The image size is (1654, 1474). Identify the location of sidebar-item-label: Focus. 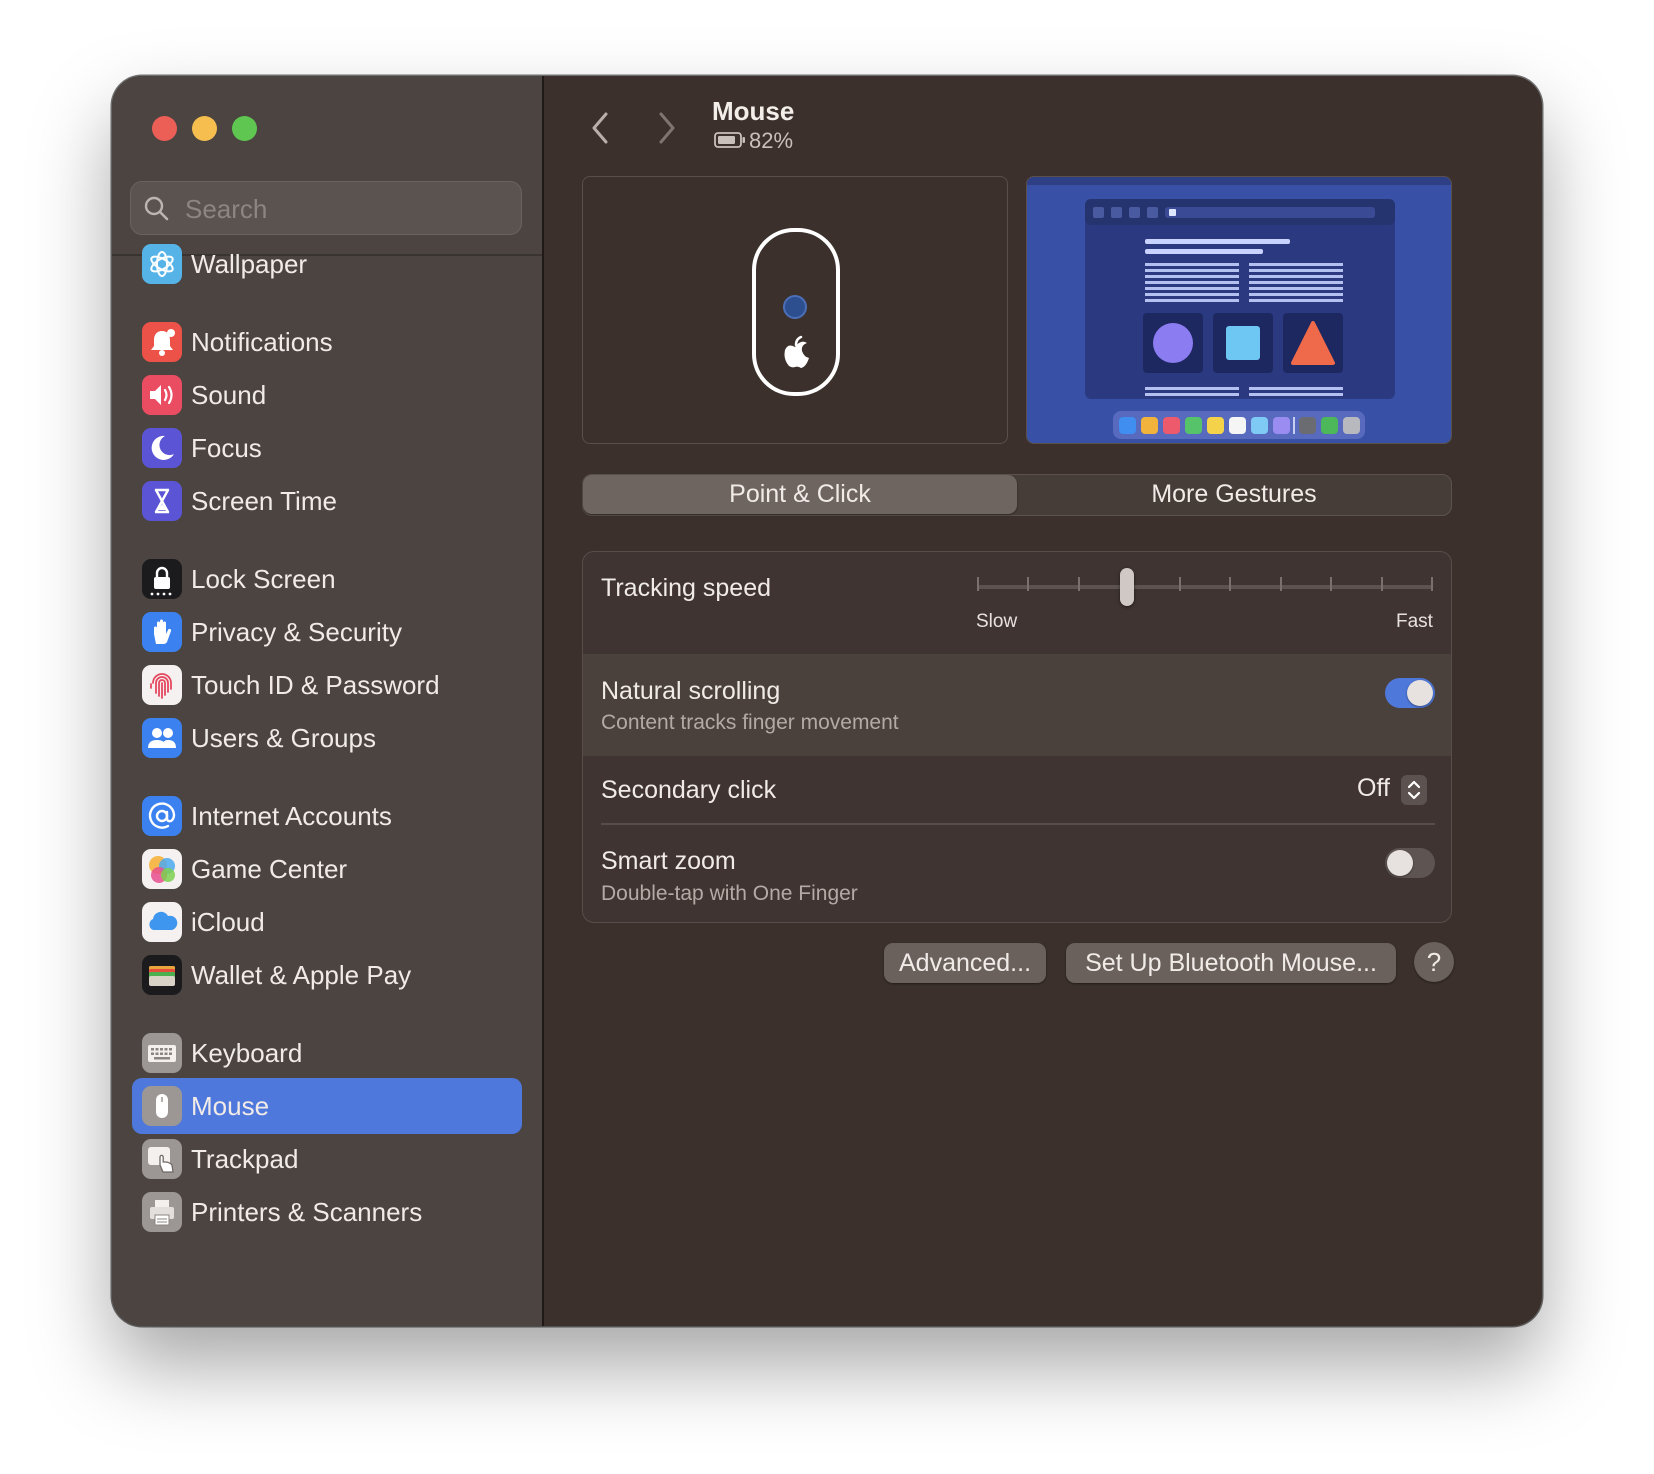
(226, 448).